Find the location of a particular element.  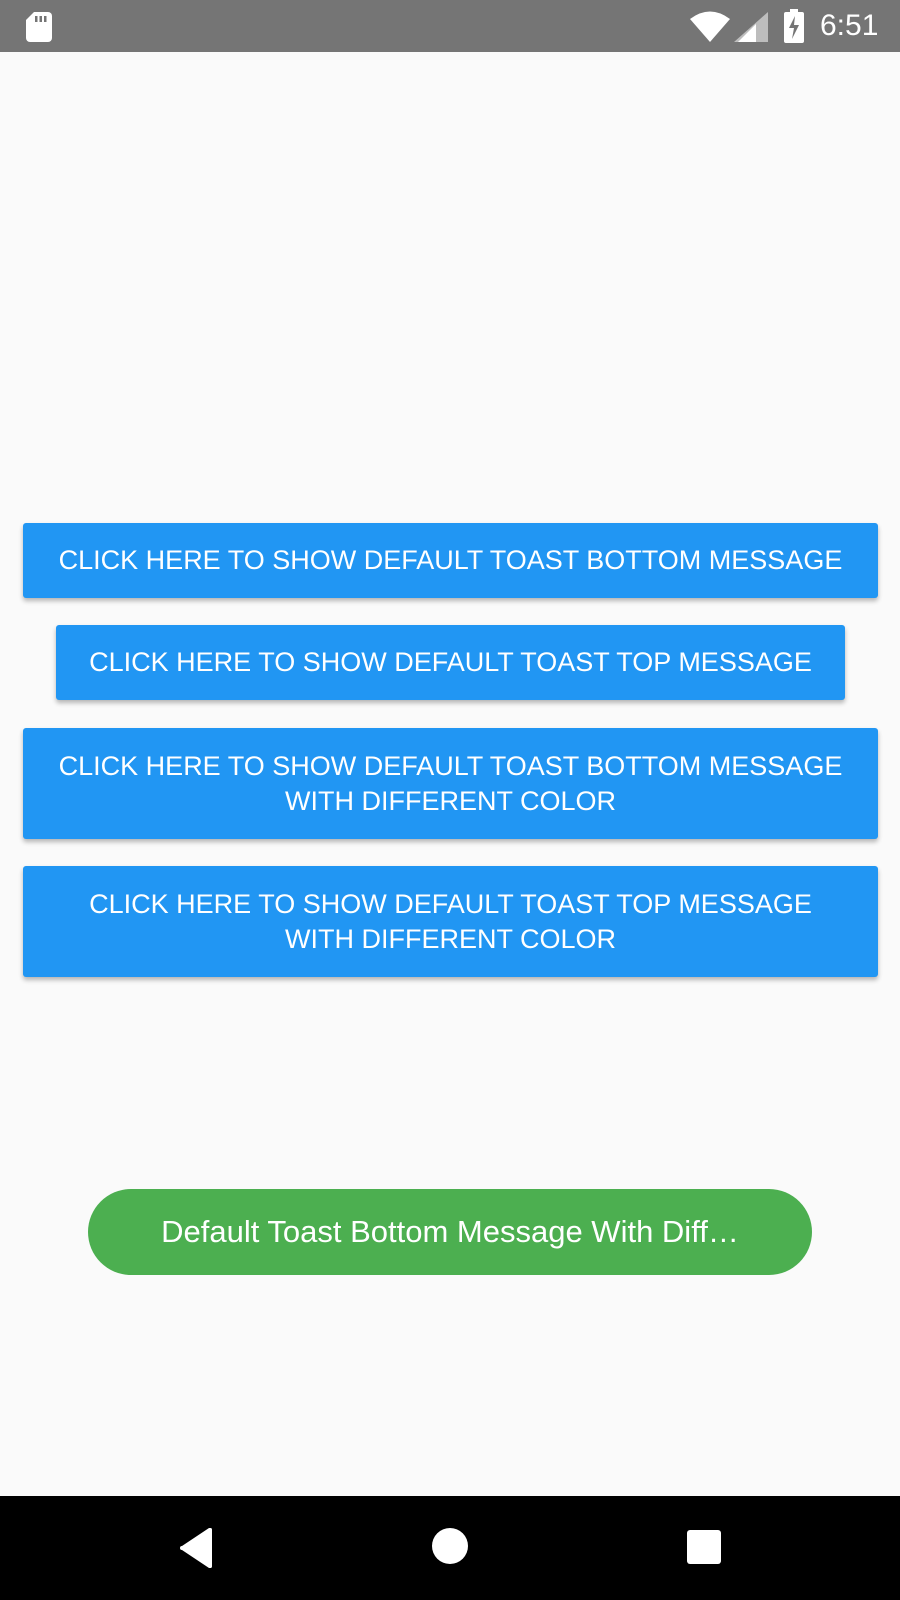

cell-signal-icon is located at coordinates (751, 27).